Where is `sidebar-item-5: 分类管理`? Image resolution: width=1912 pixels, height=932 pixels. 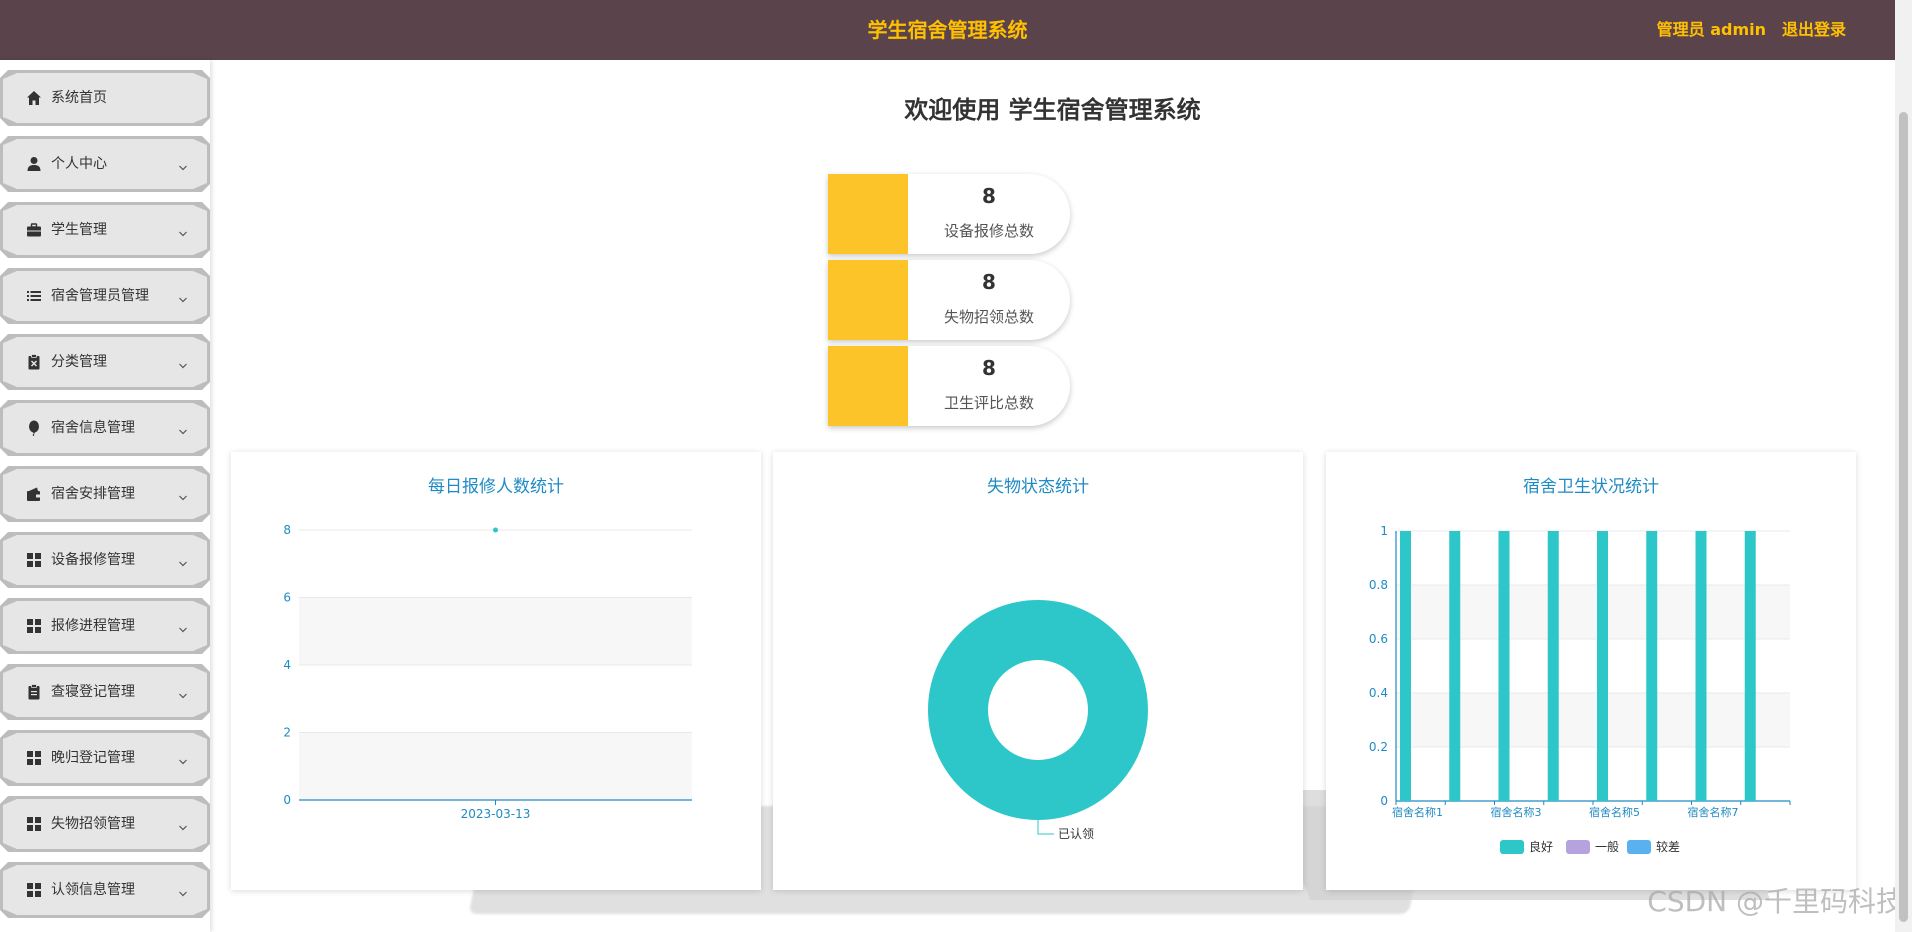 sidebar-item-5: 分类管理 is located at coordinates (105, 362).